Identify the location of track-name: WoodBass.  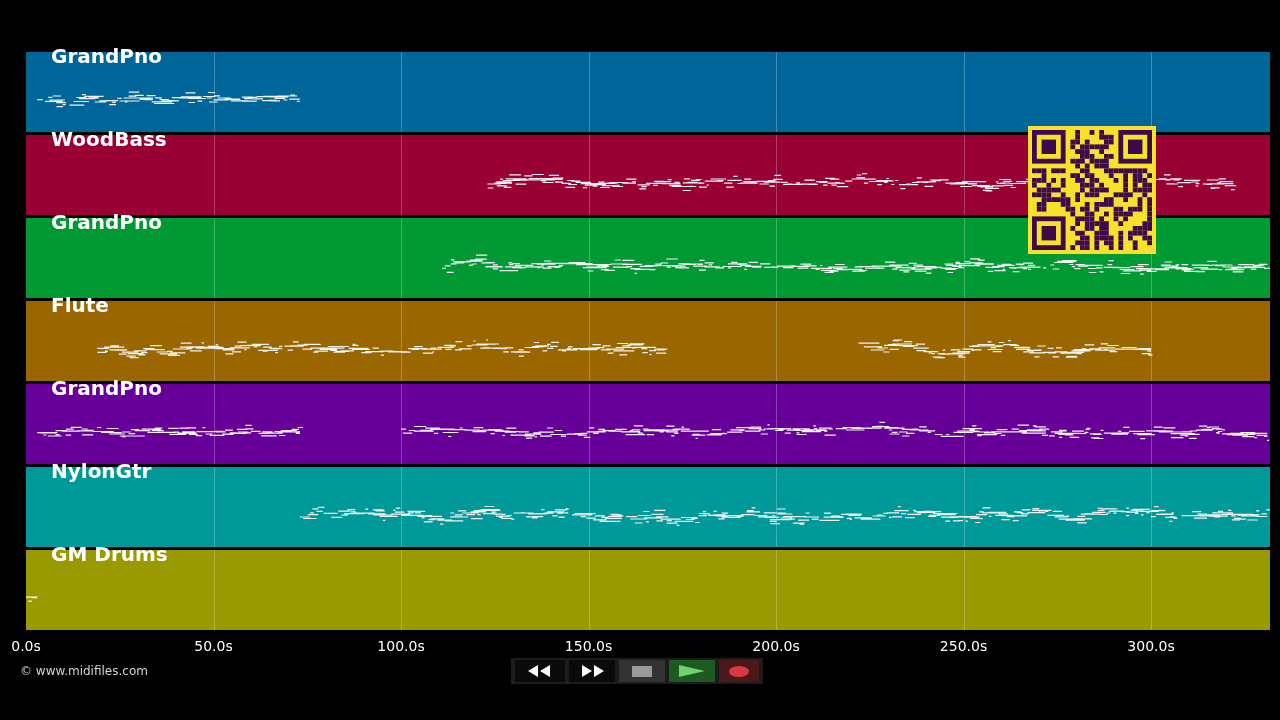
(109, 139).